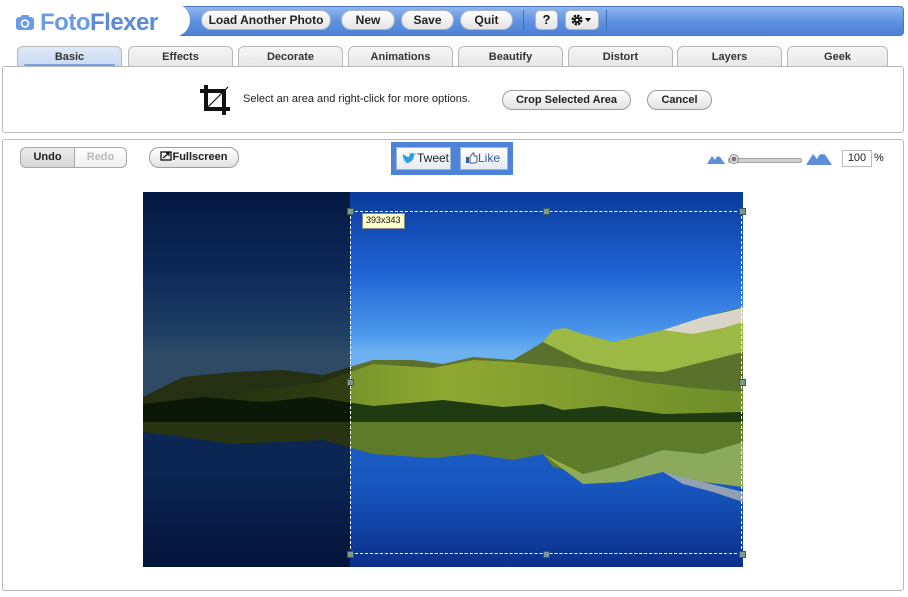  What do you see at coordinates (489, 158) in the screenshot?
I see `like-label: Like` at bounding box center [489, 158].